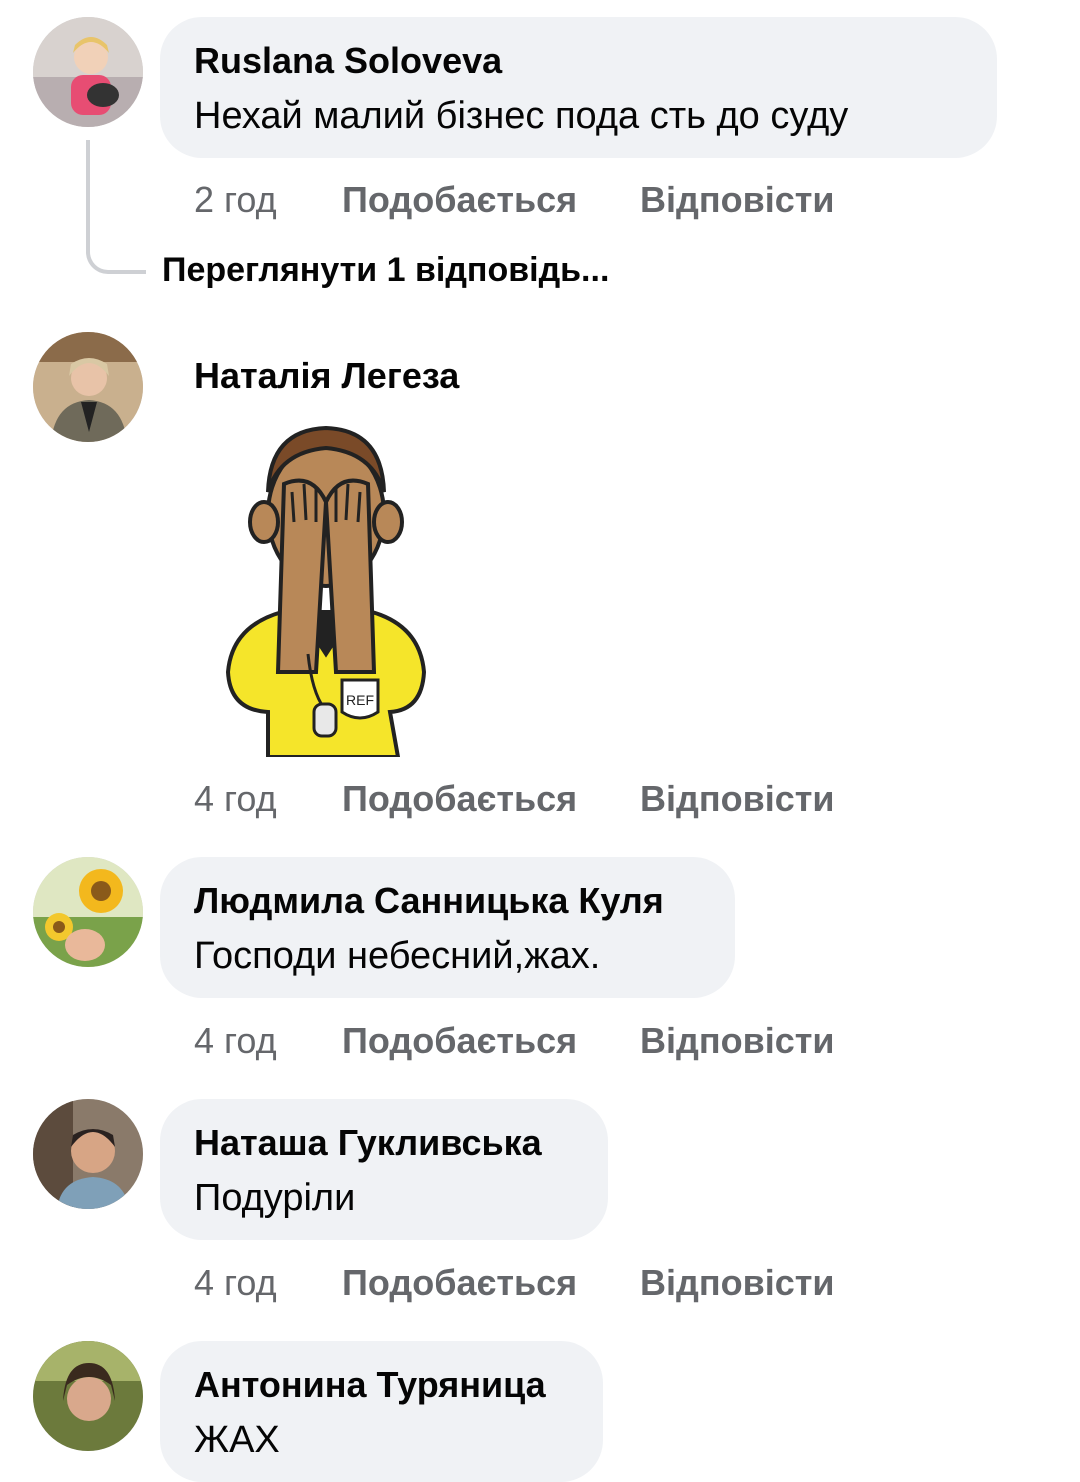  I want to click on sticker-image: REF, so click(327, 590).